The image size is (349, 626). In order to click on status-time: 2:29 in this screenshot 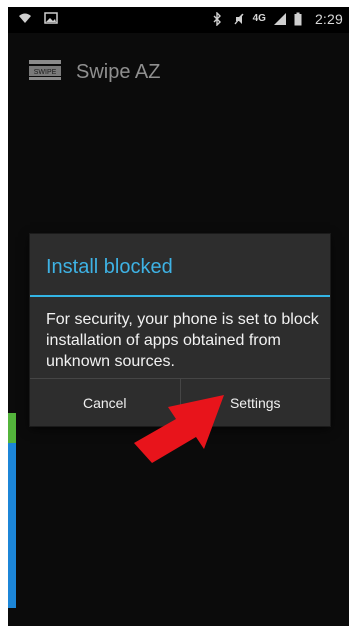, I will do `click(328, 19)`.